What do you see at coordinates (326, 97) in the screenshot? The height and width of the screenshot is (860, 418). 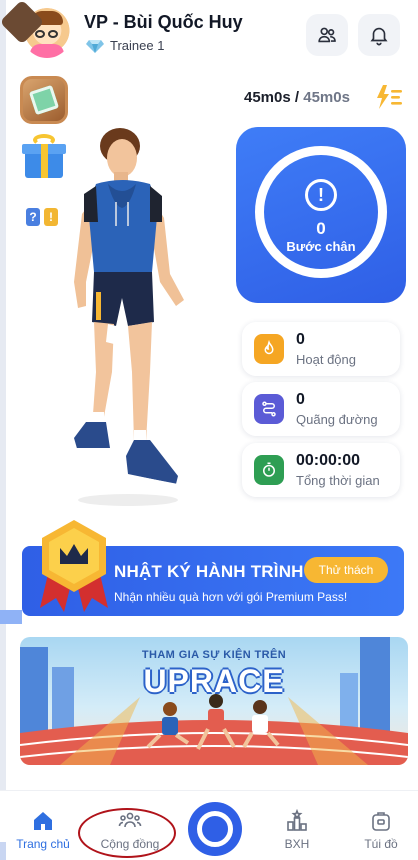 I see `time-target: 45m0s` at bounding box center [326, 97].